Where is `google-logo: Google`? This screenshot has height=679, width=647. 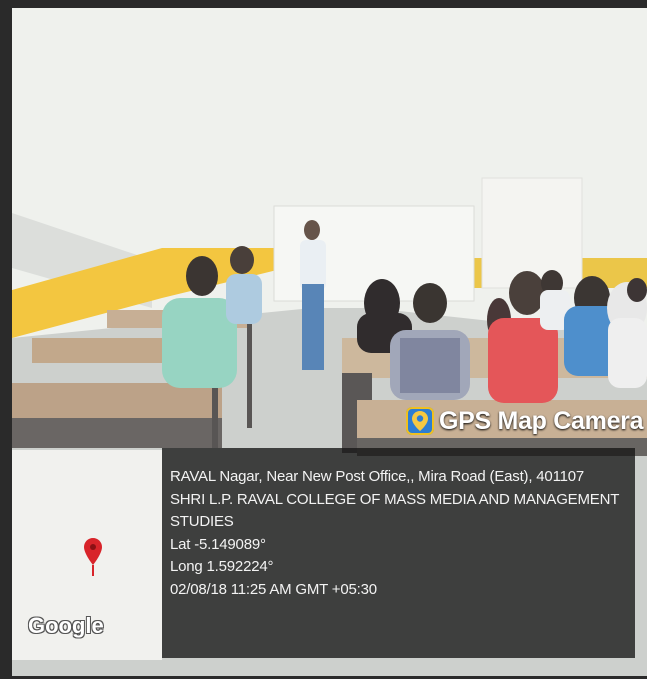
google-logo: Google is located at coordinates (66, 625).